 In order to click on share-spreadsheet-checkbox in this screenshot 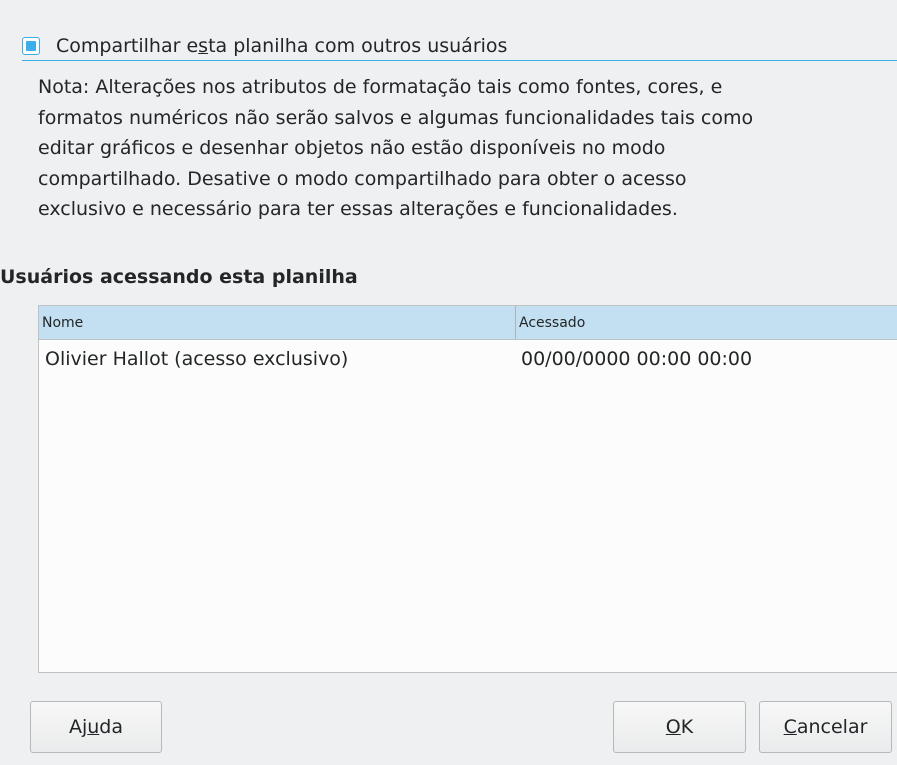, I will do `click(31, 45)`.